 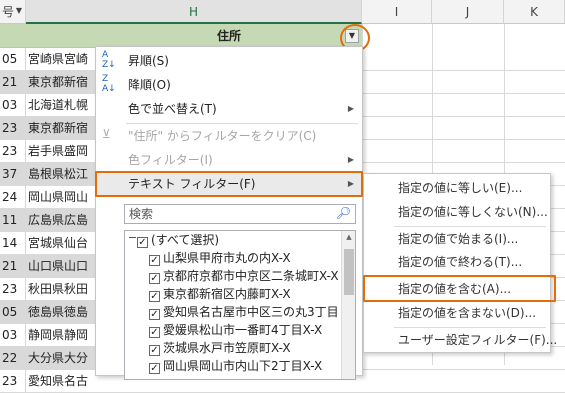 I want to click on cell-address: 岩手県盛岡, so click(x=61, y=151).